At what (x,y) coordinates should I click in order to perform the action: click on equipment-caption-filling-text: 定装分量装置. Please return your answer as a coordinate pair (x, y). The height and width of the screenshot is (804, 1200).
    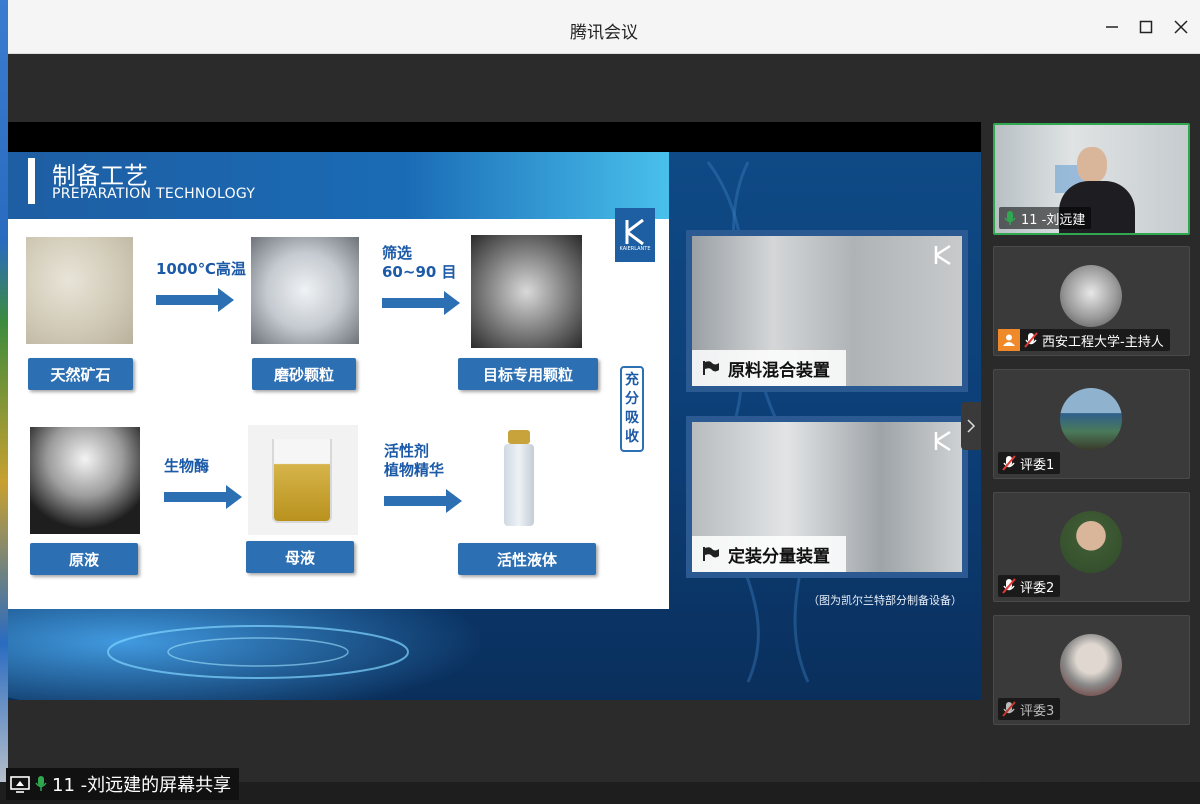
    Looking at the image, I should click on (779, 556).